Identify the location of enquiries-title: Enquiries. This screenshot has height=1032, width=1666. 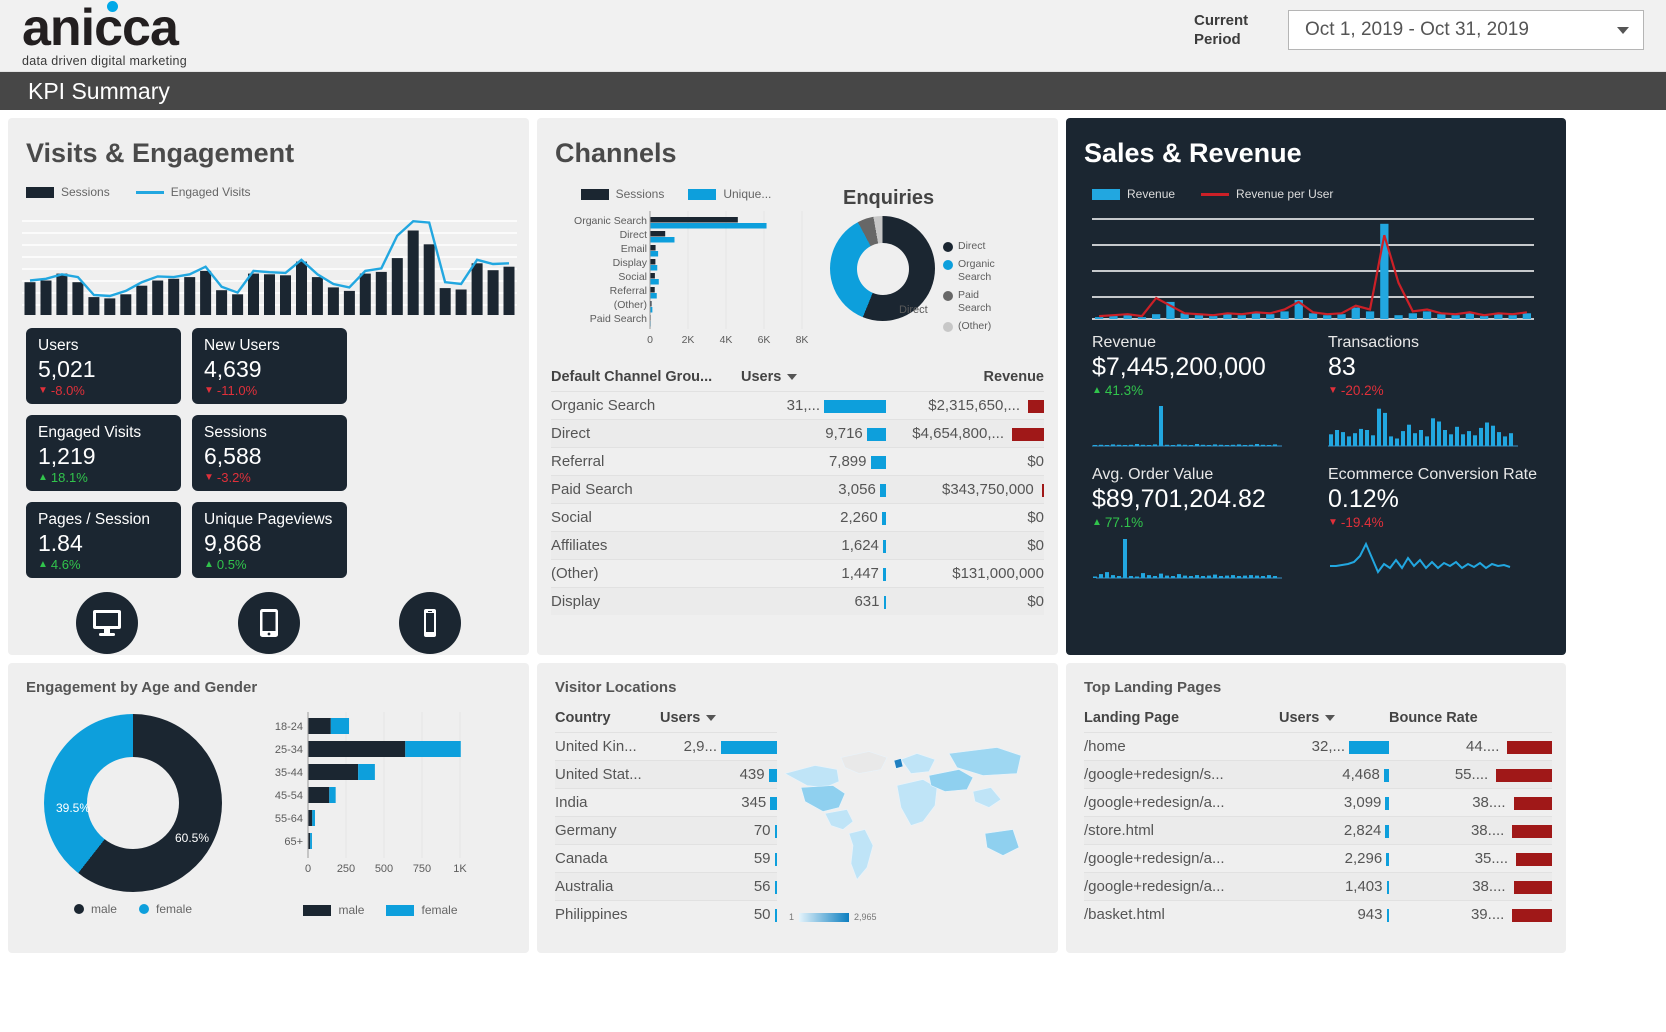
(889, 198).